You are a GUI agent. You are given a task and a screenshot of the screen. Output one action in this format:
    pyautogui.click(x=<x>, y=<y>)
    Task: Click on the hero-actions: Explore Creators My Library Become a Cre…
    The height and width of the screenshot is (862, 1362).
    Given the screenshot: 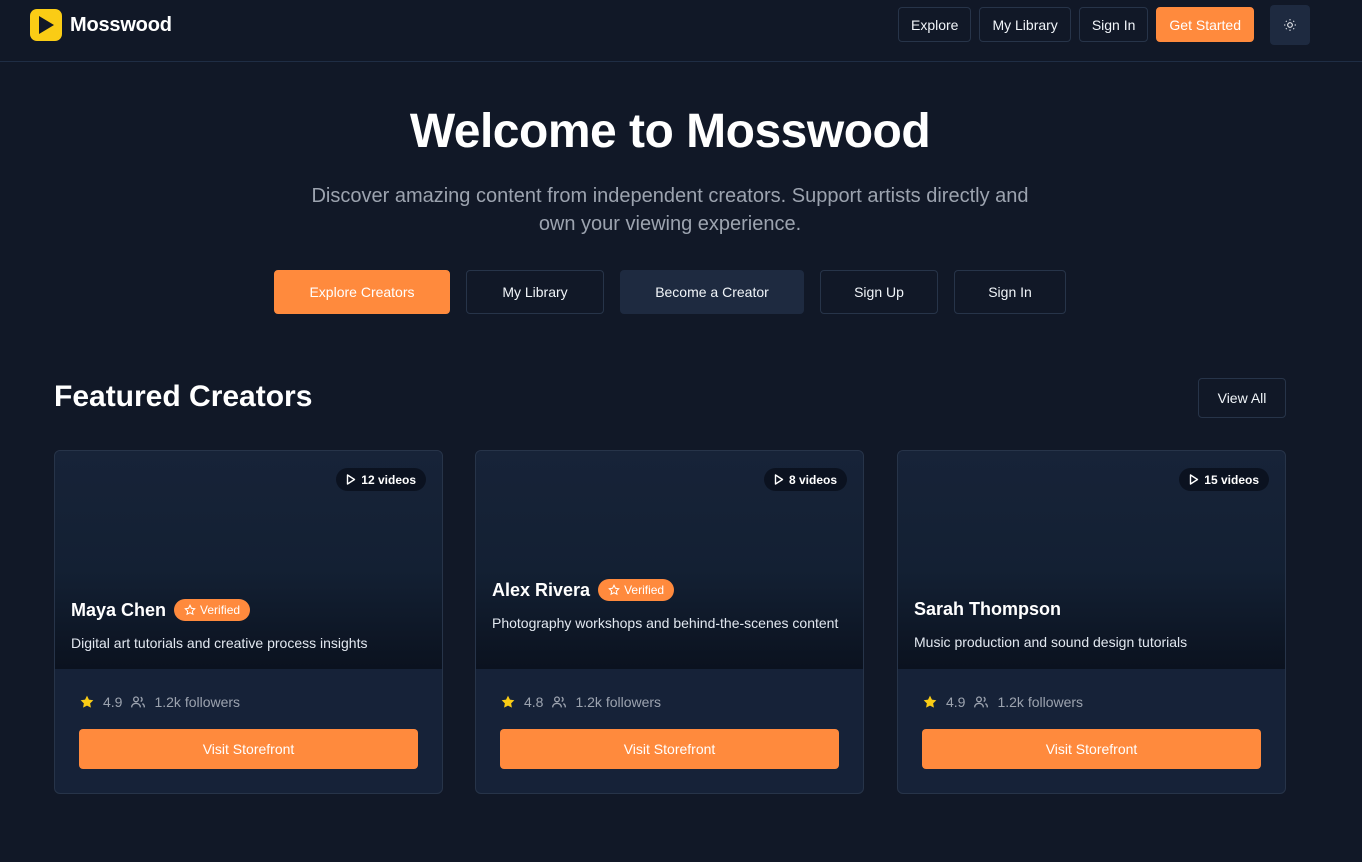 What is the action you would take?
    pyautogui.click(x=670, y=292)
    